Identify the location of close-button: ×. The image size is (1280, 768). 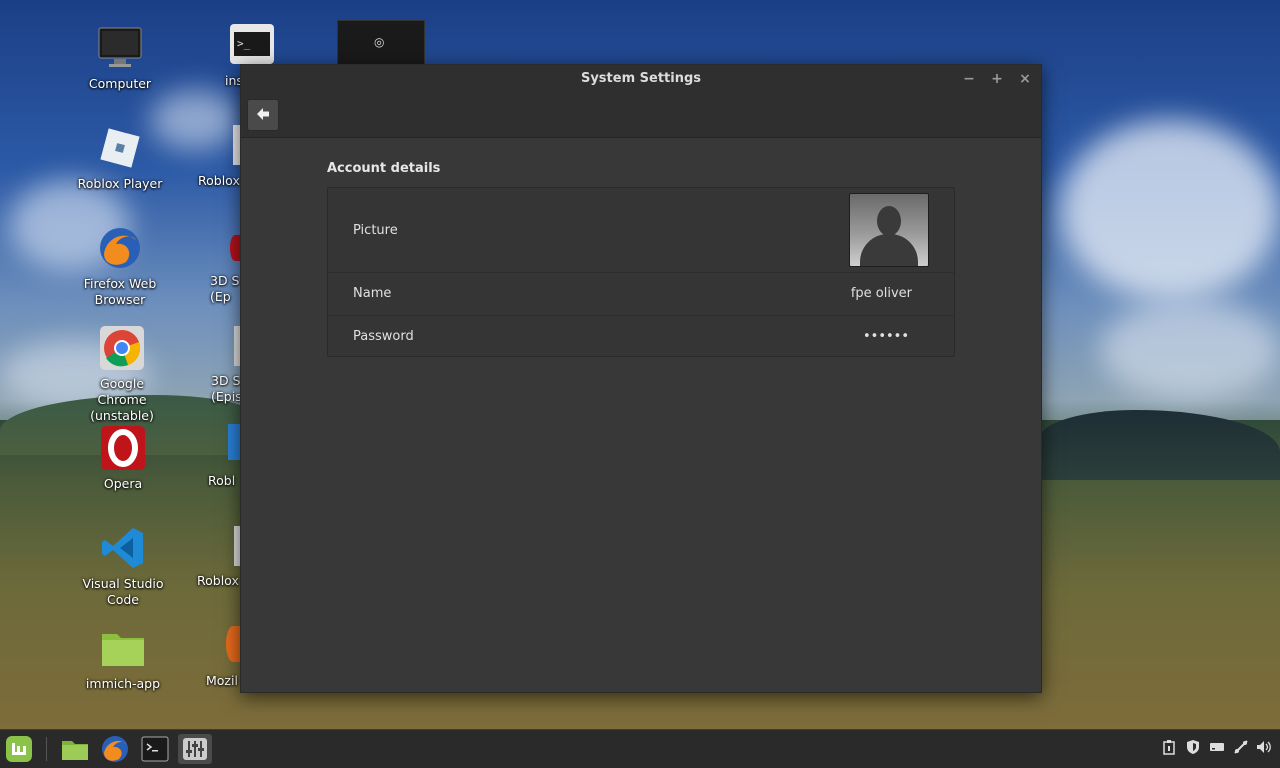
(1025, 79).